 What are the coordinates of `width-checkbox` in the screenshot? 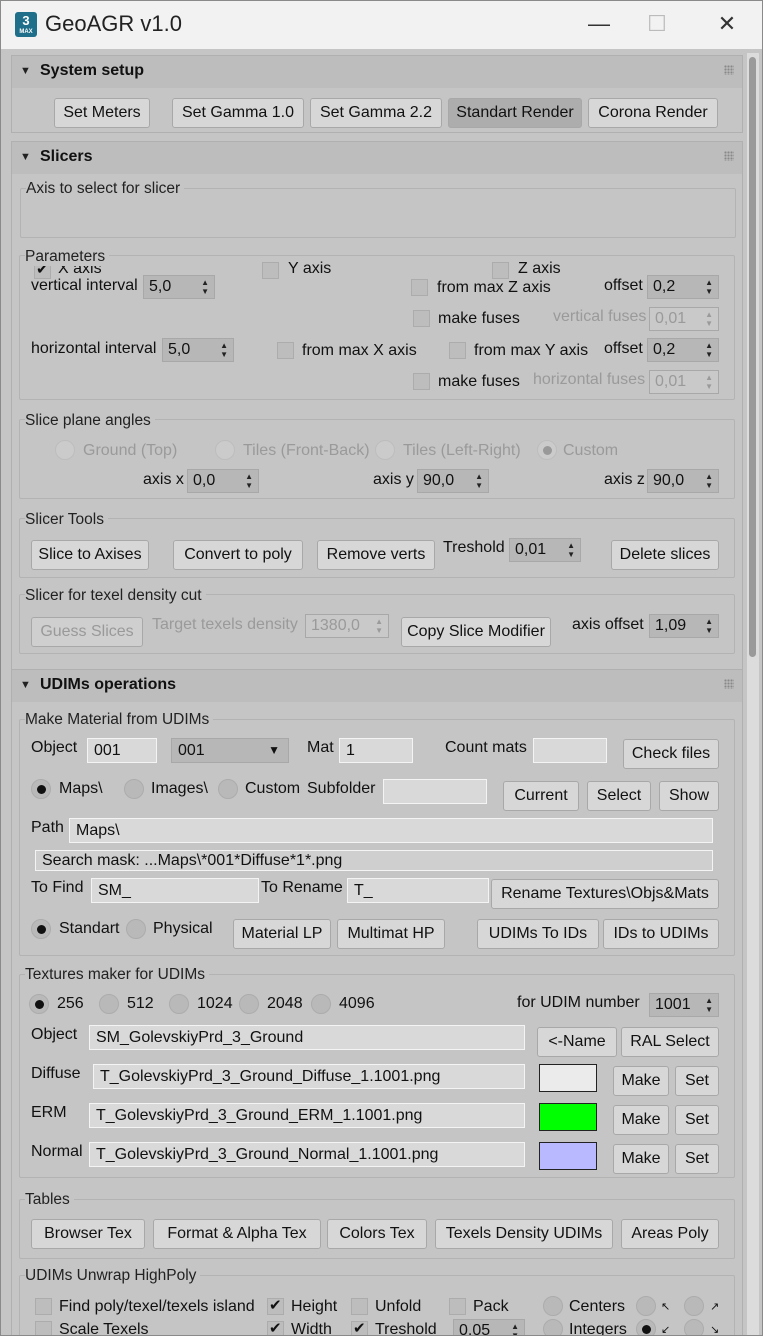 It's located at (275, 1327).